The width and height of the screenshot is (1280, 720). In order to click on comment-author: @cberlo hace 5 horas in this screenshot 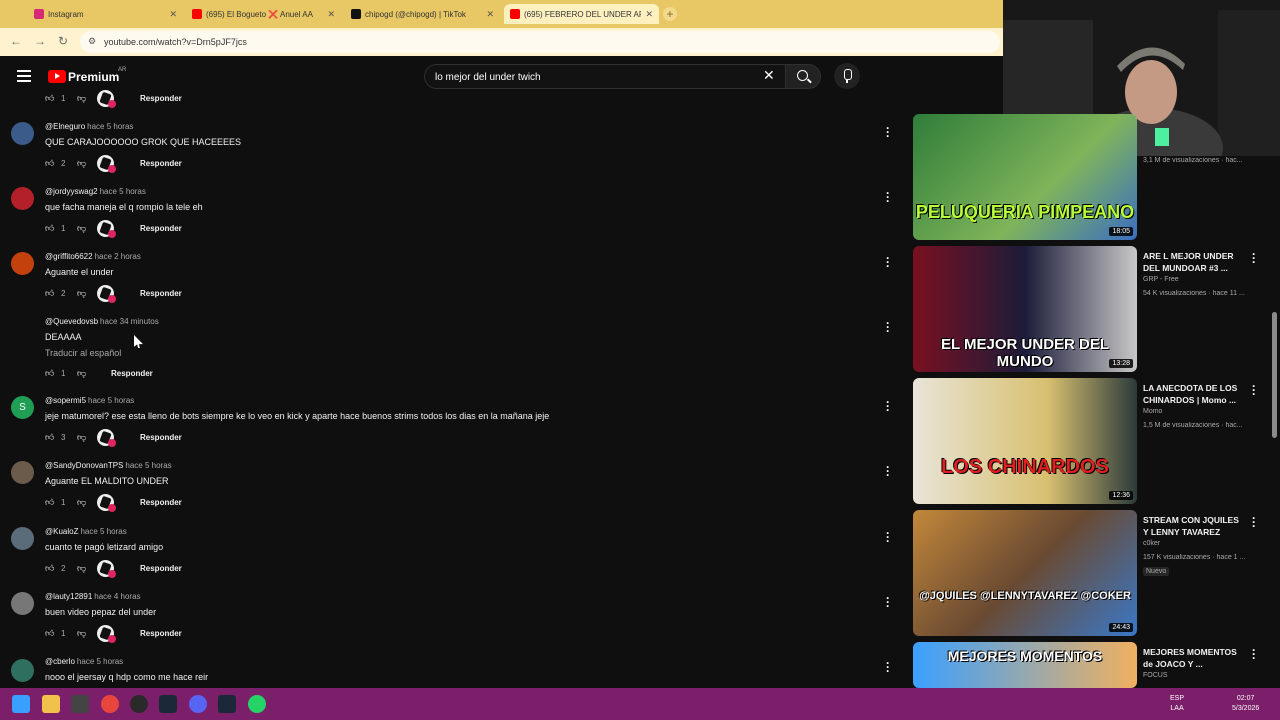, I will do `click(84, 661)`.